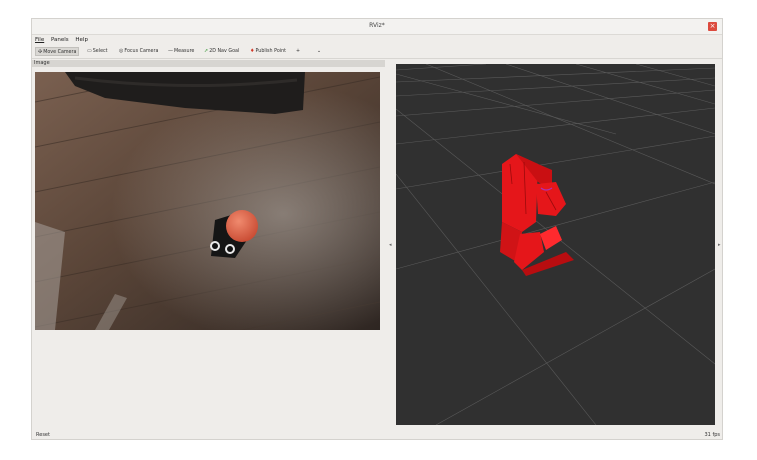 The width and height of the screenshot is (757, 460). I want to click on move-camera-label: Move Camera, so click(60, 52).